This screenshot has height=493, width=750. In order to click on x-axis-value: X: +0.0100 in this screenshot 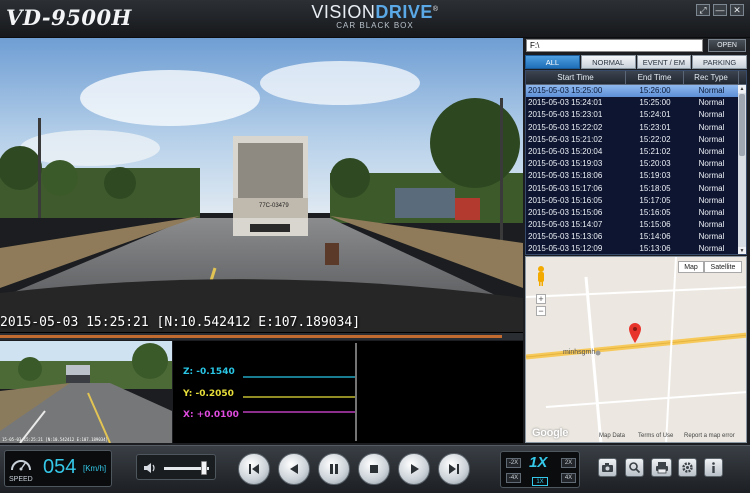, I will do `click(211, 415)`.